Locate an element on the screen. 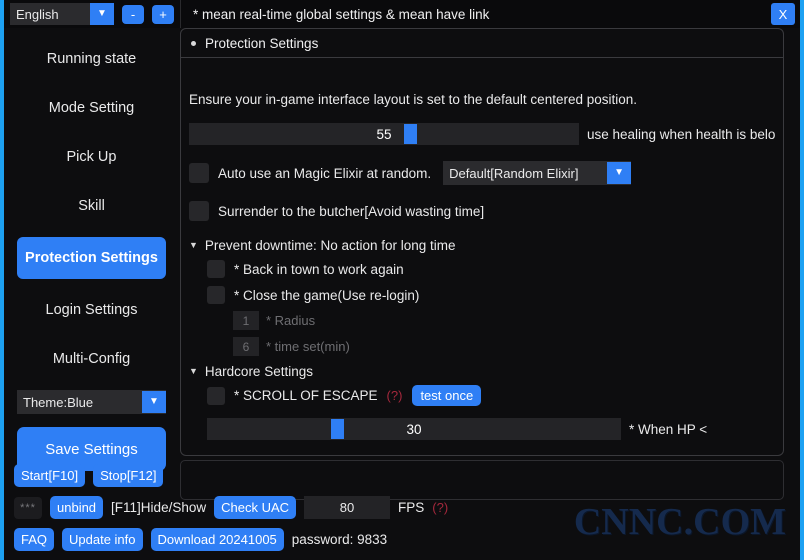  health-slider-value: 55 is located at coordinates (384, 134).